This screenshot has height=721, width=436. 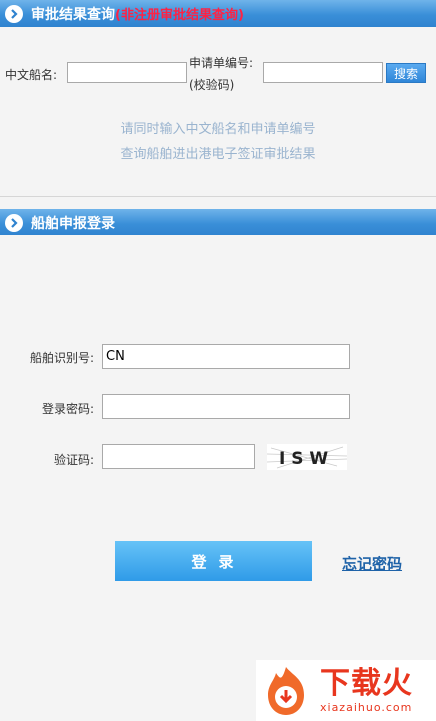 What do you see at coordinates (73, 460) in the screenshot?
I see `captcha-label: 验证码:` at bounding box center [73, 460].